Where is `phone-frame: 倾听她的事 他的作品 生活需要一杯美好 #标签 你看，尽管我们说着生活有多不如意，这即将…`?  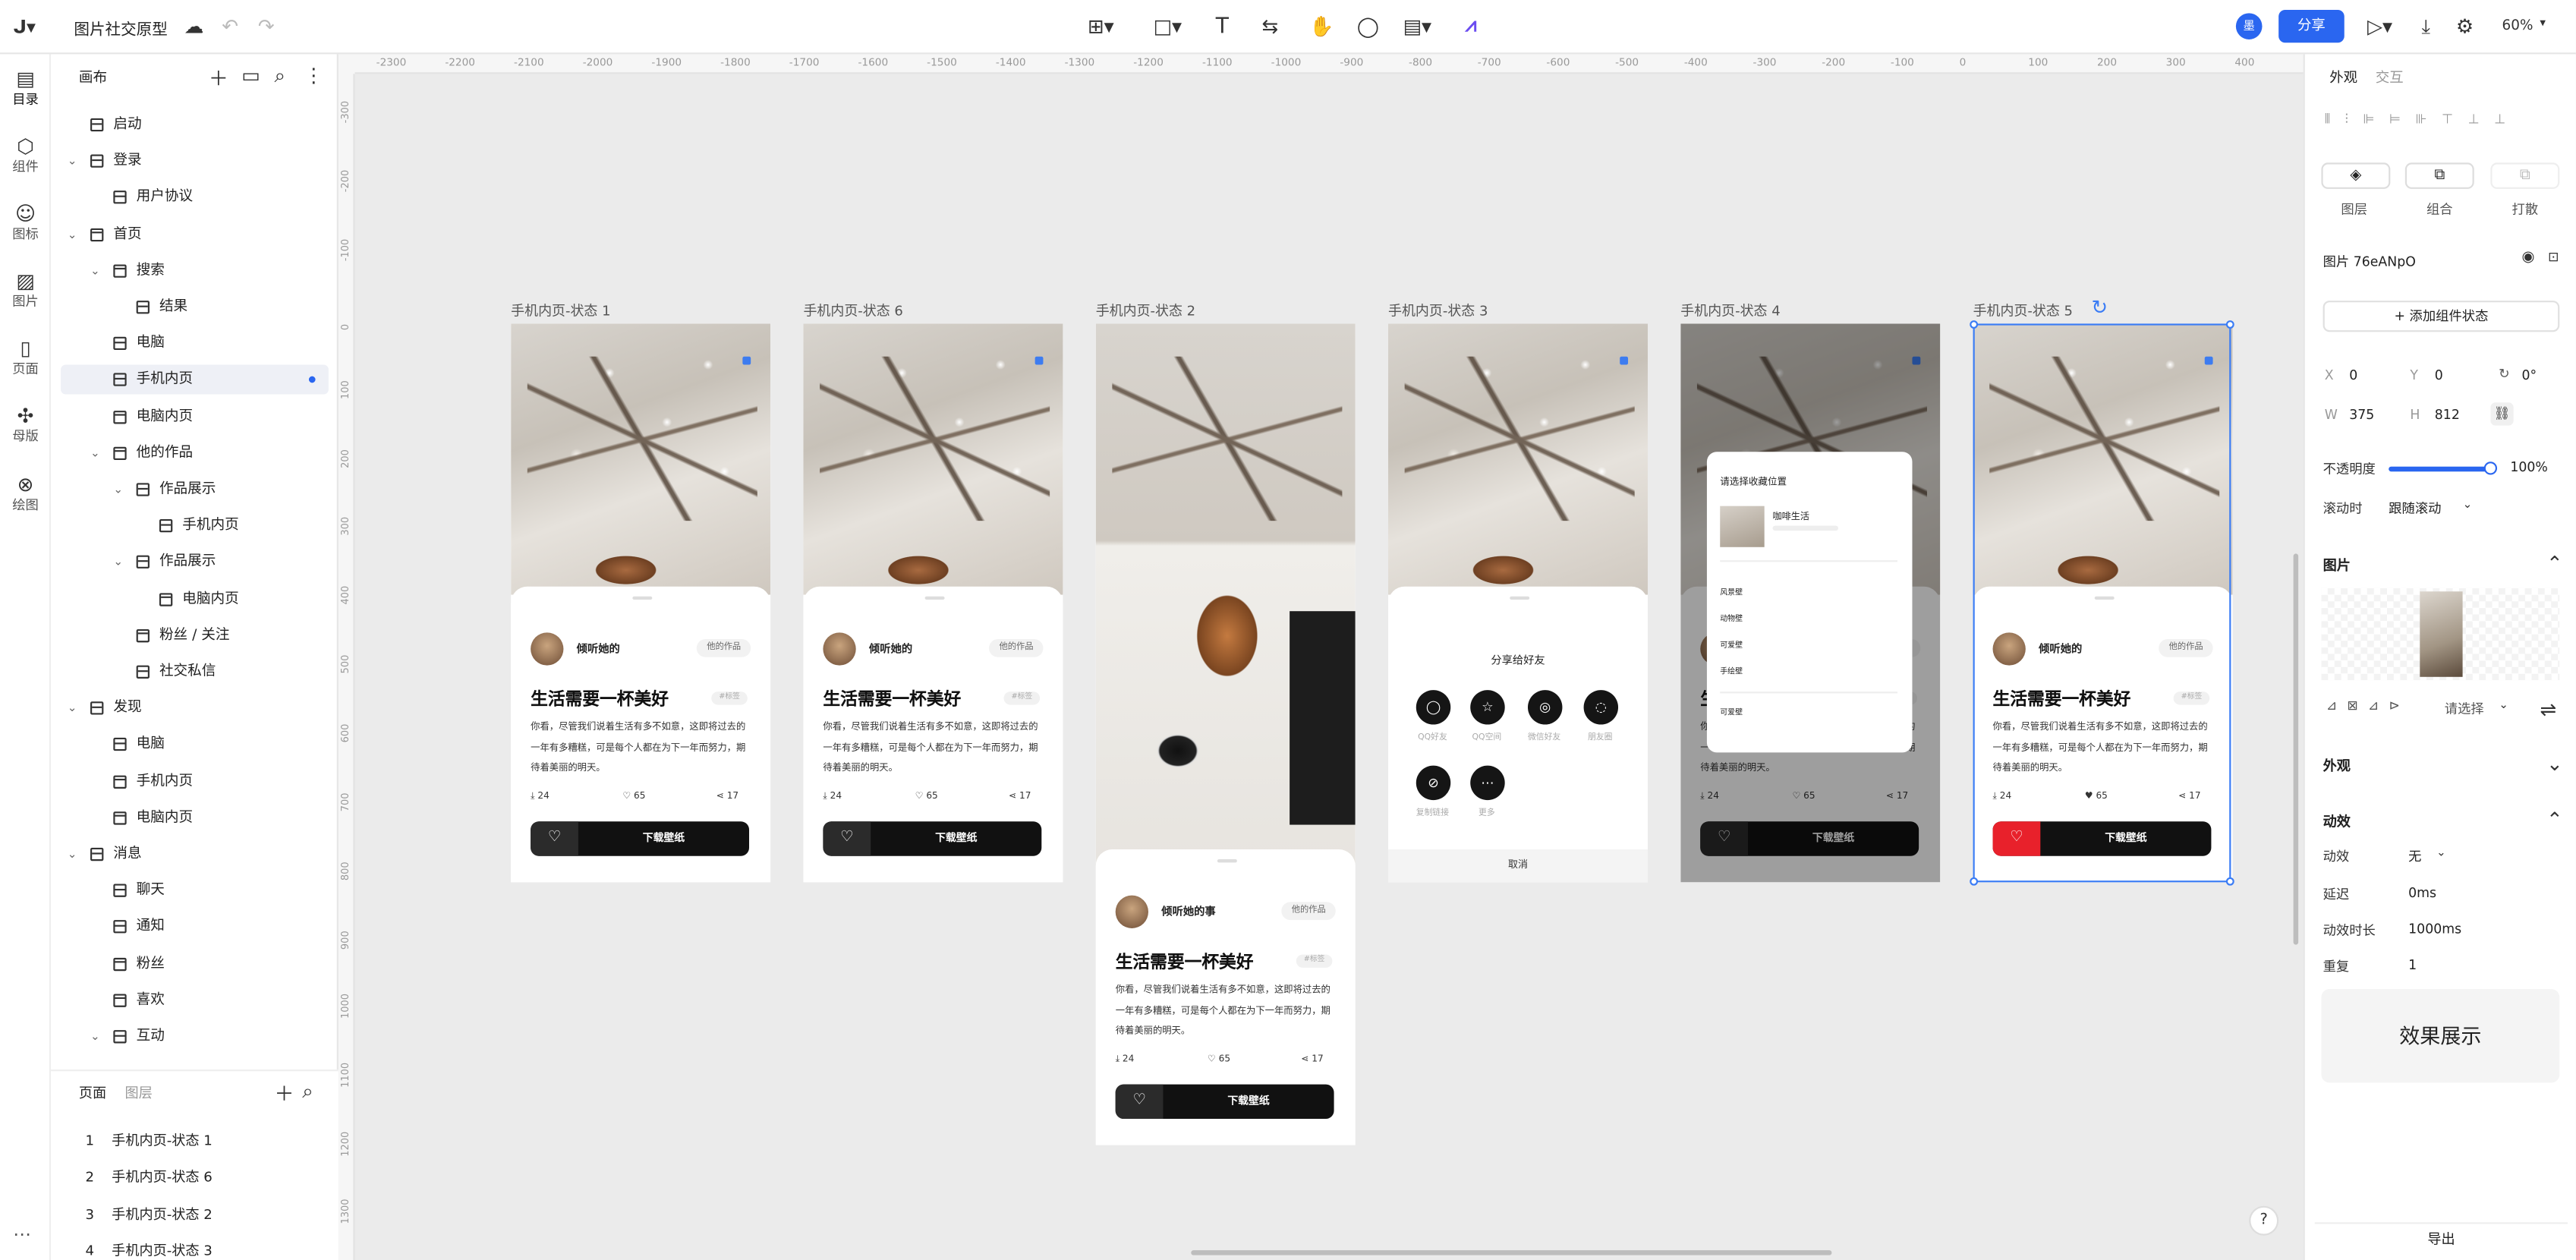 phone-frame: 倾听她的事 他的作品 生活需要一杯美好 #标签 你看，尽管我们说着生活有多不如意，这即将… is located at coordinates (1225, 734).